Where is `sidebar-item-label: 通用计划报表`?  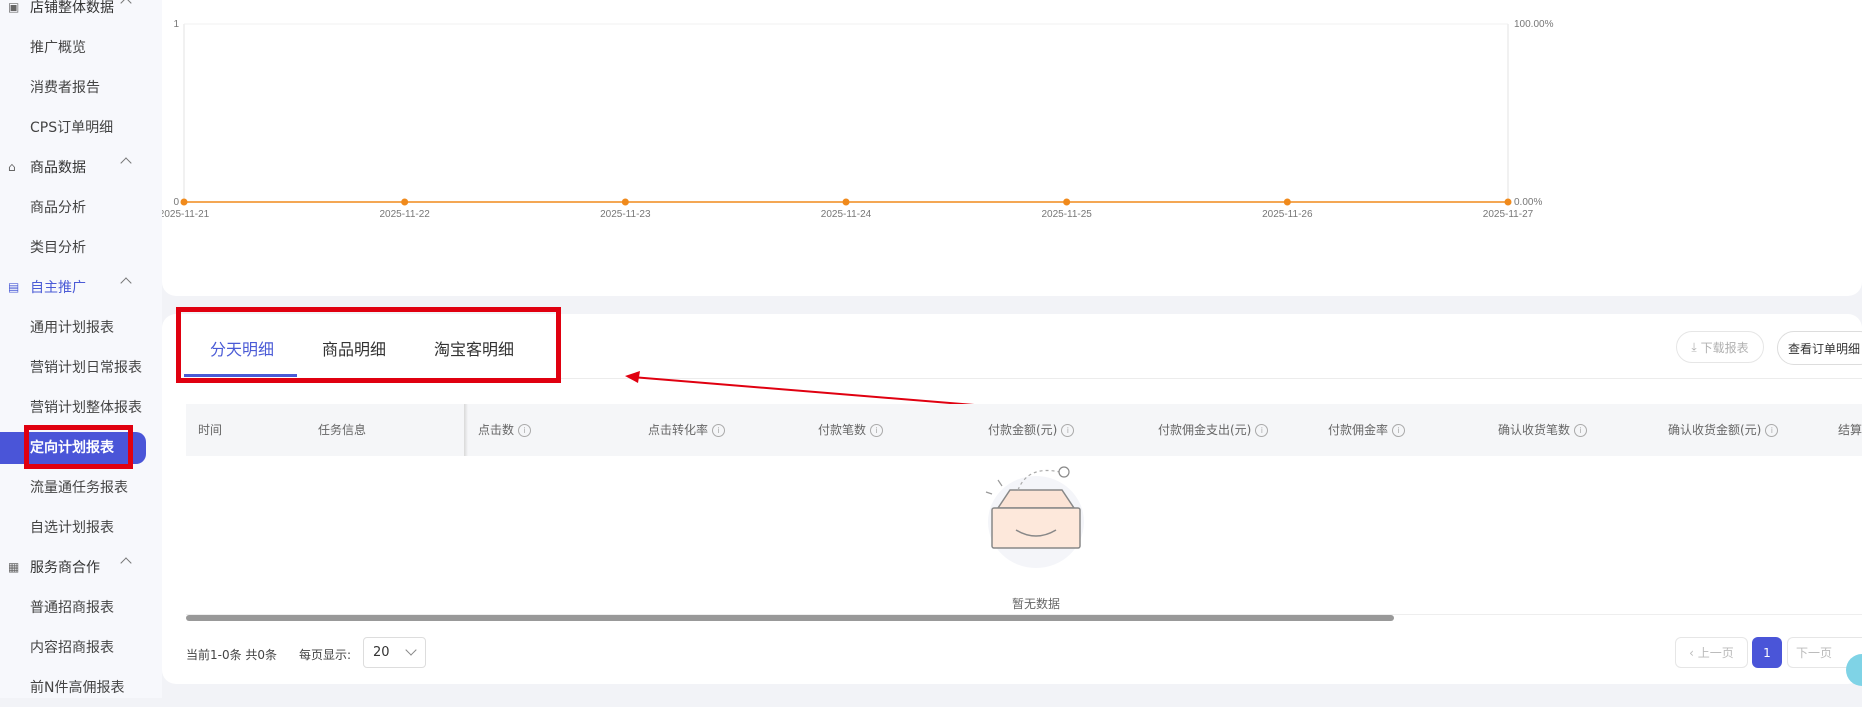 sidebar-item-label: 通用计划报表 is located at coordinates (72, 328).